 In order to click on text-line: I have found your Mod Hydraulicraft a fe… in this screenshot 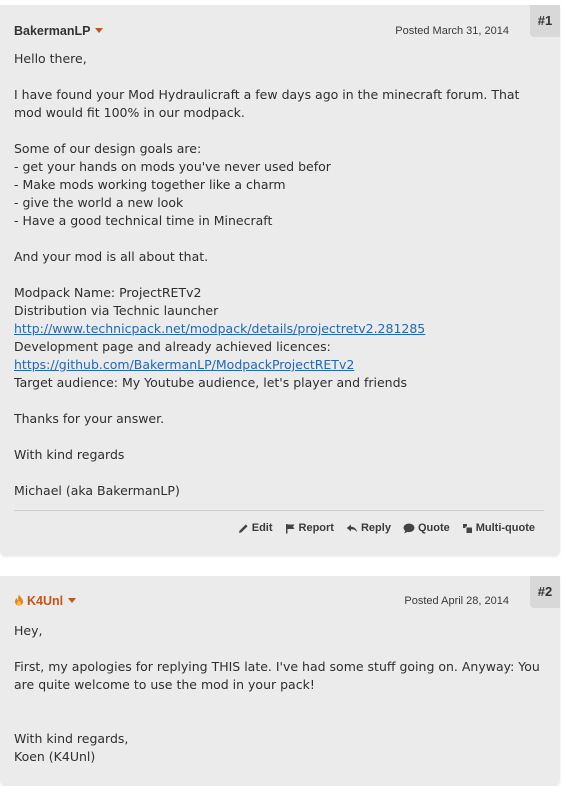, I will do `click(267, 94)`.